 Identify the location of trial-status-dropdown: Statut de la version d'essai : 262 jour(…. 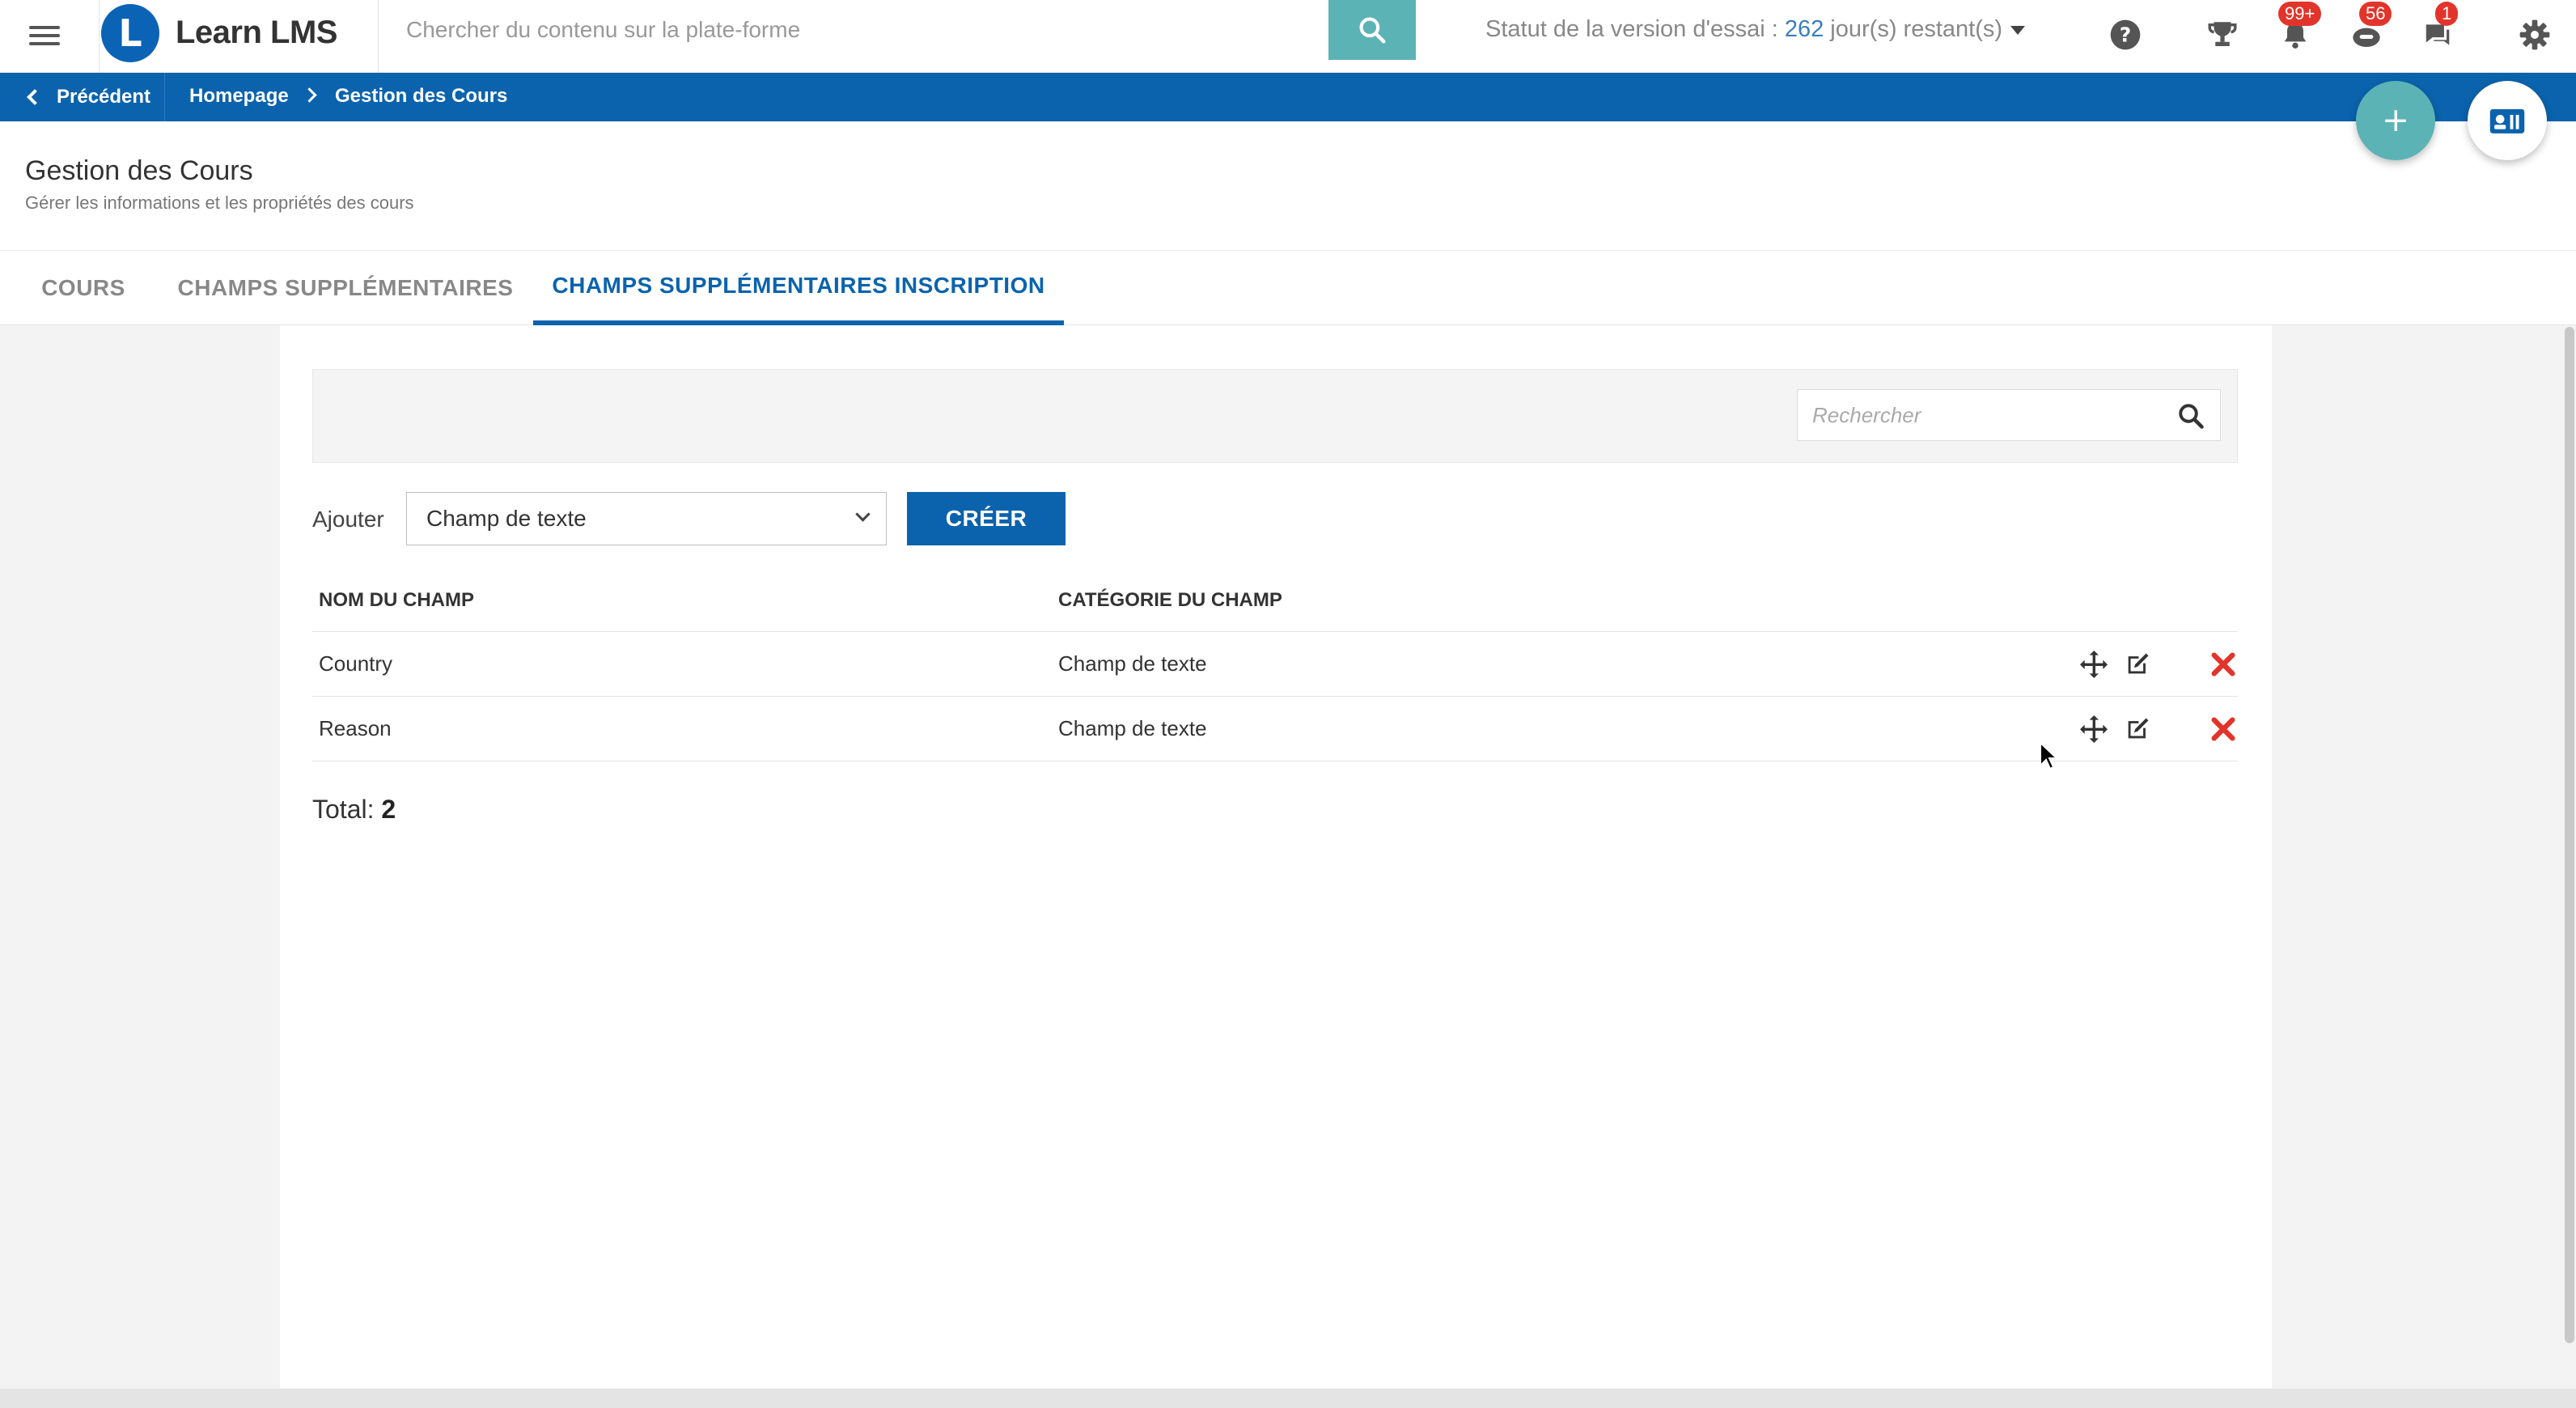
(1755, 30).